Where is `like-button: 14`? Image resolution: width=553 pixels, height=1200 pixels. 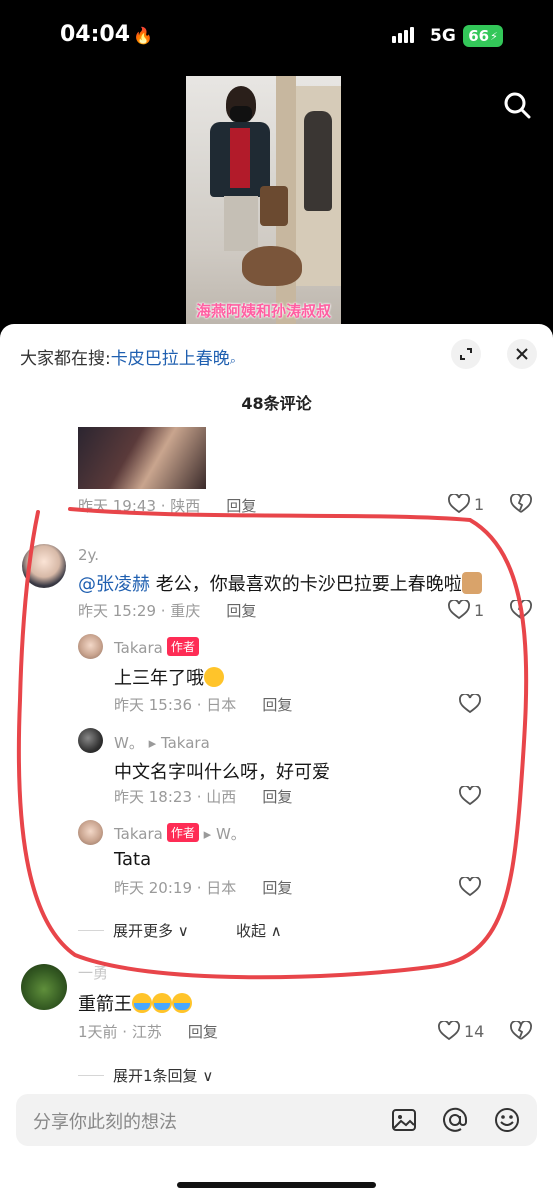
like-button: 14 is located at coordinates (461, 1031).